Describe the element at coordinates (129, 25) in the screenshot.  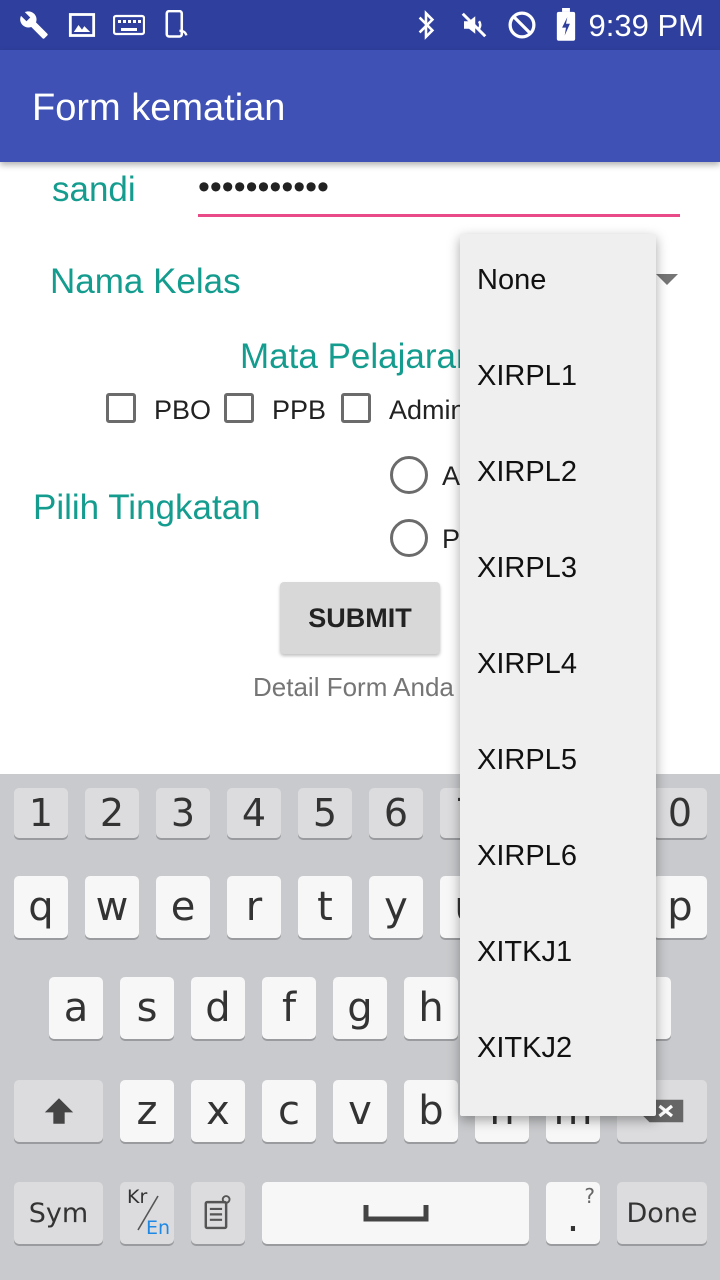
I see `keyboard-icon` at that location.